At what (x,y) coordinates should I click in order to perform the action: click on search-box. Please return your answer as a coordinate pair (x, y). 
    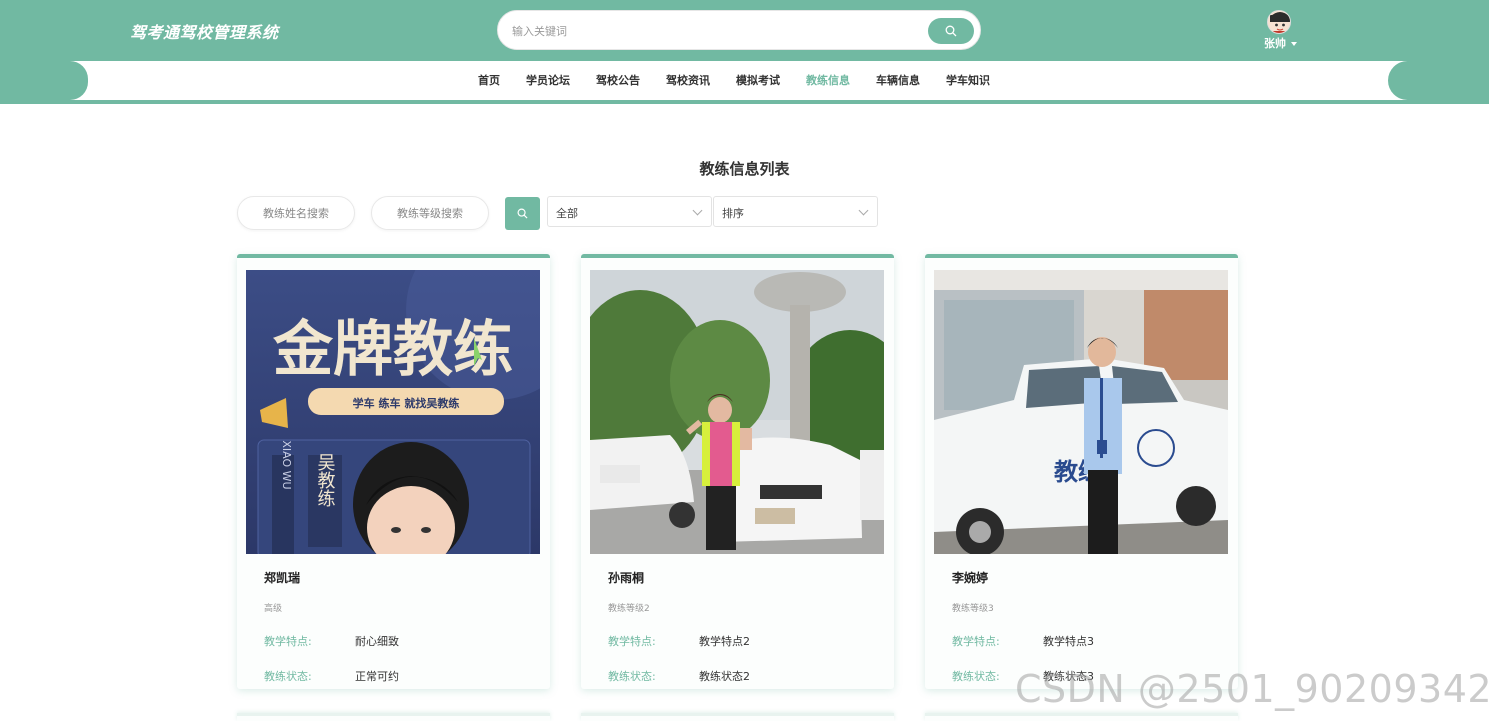
    Looking at the image, I should click on (739, 30).